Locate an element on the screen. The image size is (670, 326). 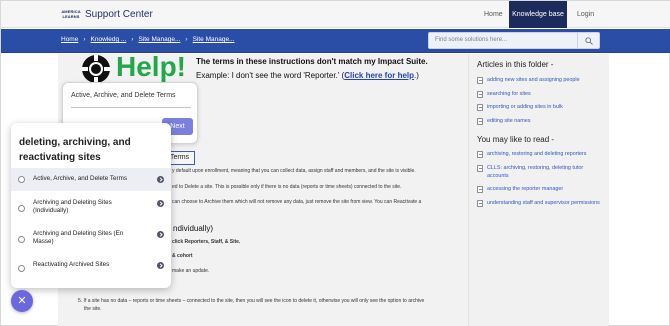
folder-article-link: editing site names is located at coordinates (539, 122).